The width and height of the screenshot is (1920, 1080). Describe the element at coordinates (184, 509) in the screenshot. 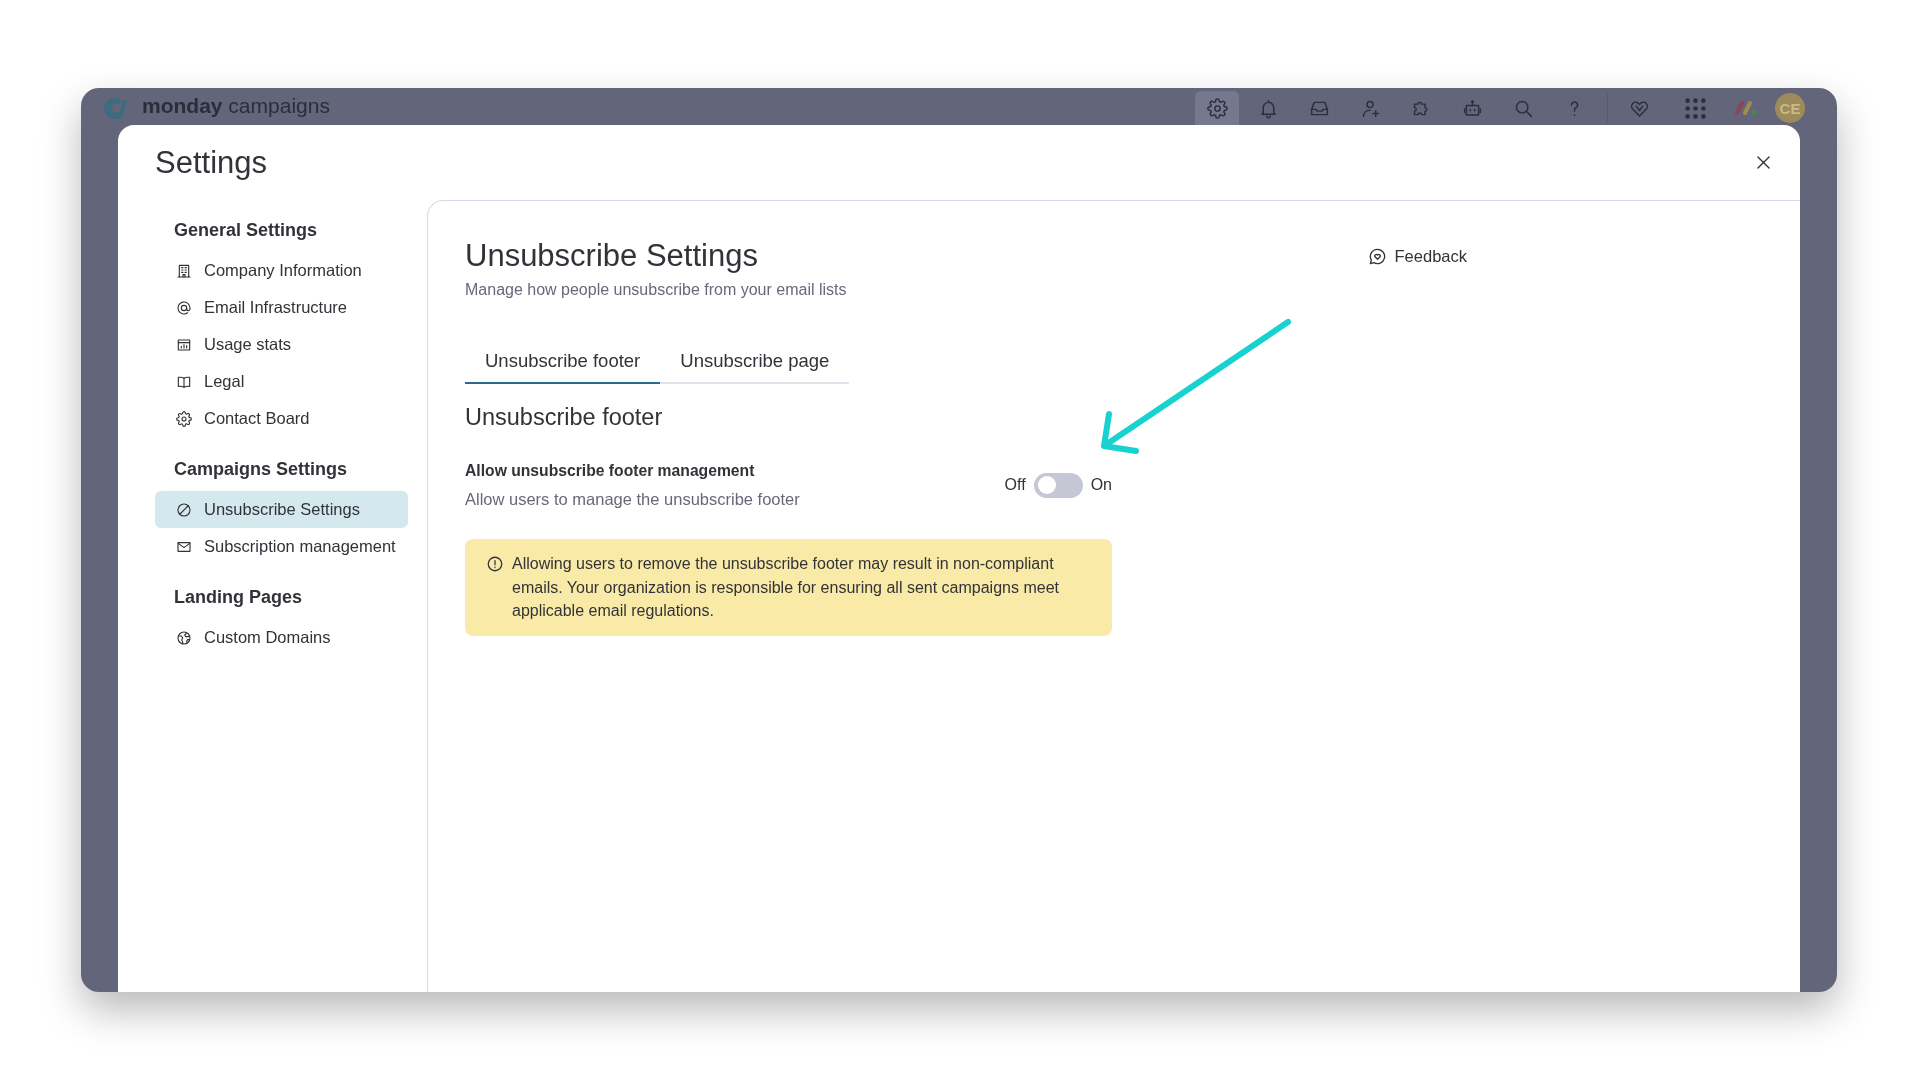

I see `ban-icon` at that location.